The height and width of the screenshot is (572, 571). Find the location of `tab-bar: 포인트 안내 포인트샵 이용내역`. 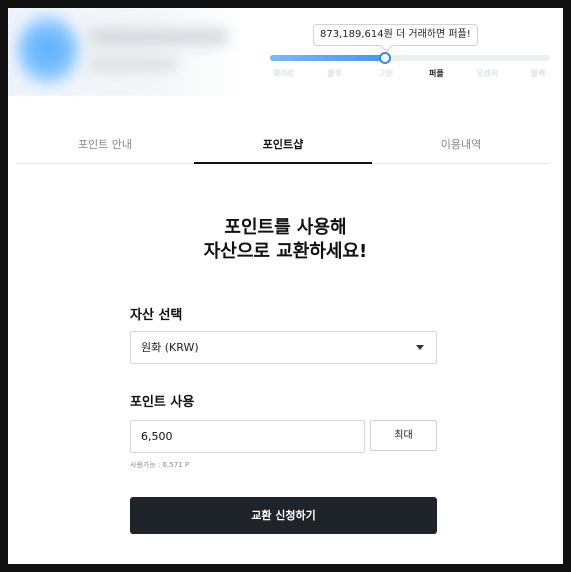

tab-bar: 포인트 안내 포인트샵 이용내역 is located at coordinates (283, 147).